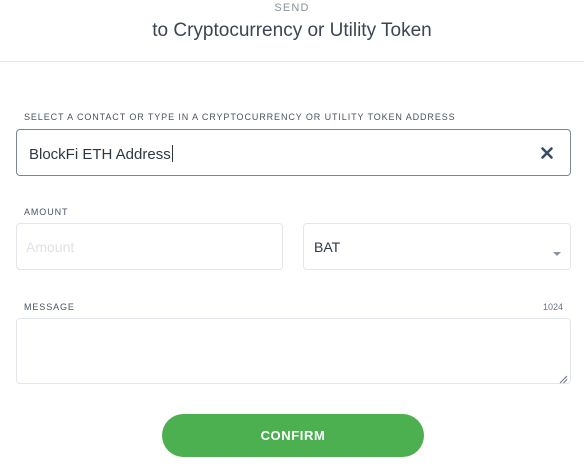 This screenshot has width=584, height=468. Describe the element at coordinates (49, 307) in the screenshot. I see `message-label: MESSAGE` at that location.